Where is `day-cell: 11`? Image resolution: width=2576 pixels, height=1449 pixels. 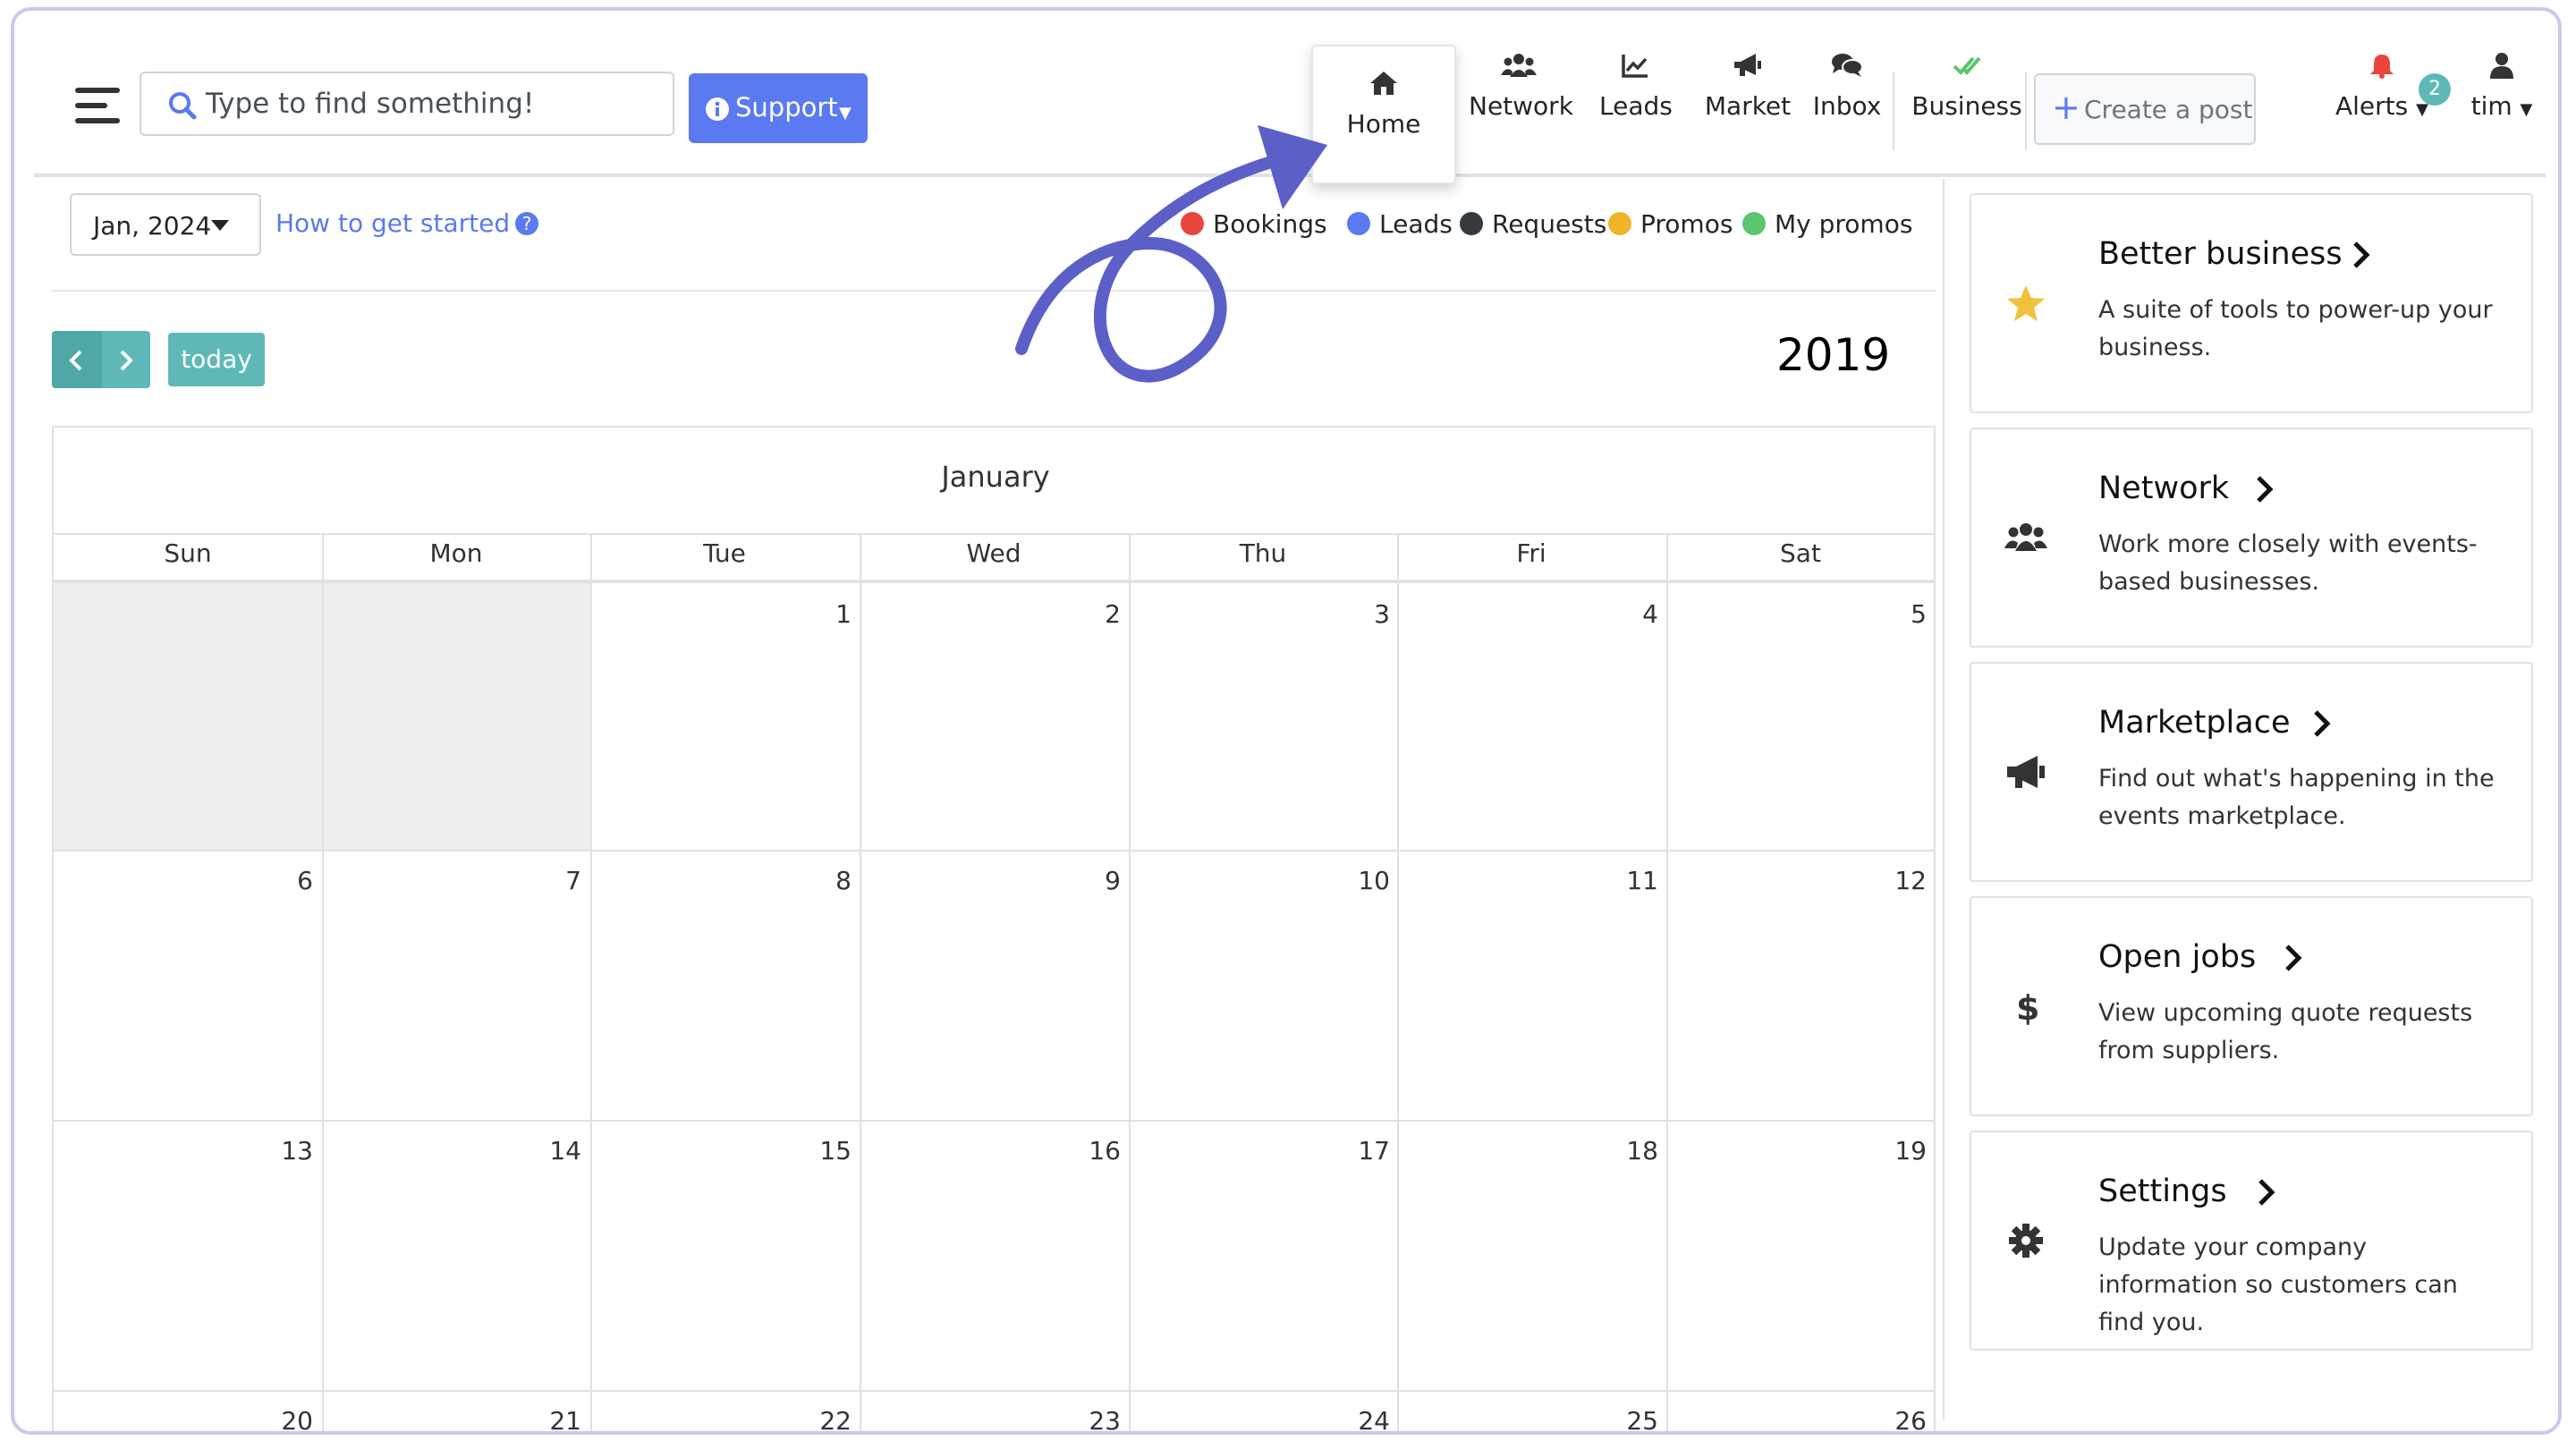 day-cell: 11 is located at coordinates (1533, 880).